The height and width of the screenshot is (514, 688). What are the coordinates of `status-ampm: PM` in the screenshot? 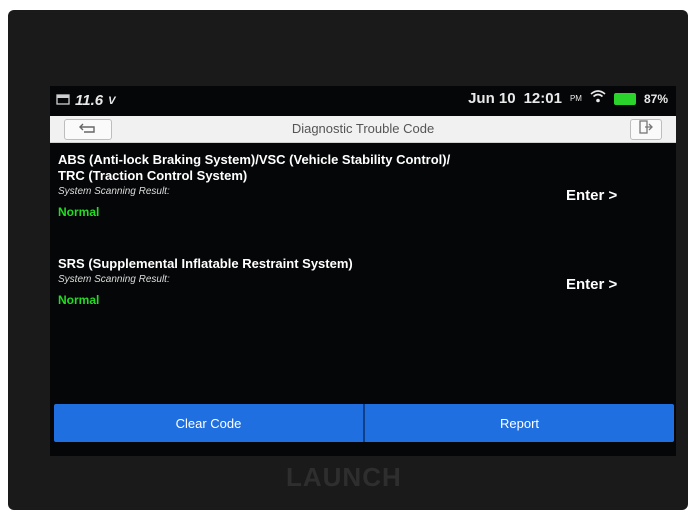 It's located at (575, 98).